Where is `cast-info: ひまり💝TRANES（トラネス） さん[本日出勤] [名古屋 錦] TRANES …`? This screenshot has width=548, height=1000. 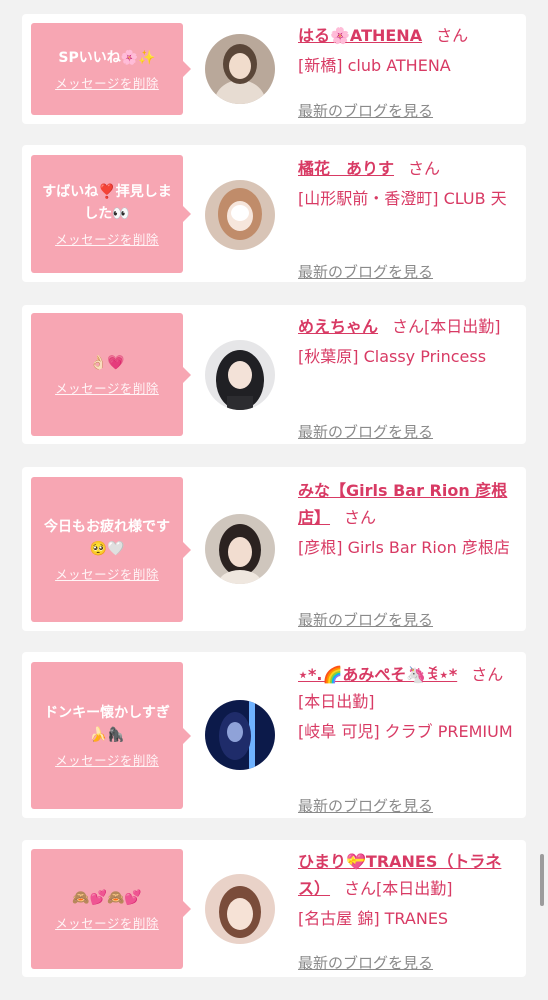 cast-info: ひまり💝TRANES（トラネス） さん[本日出勤] [名古屋 錦] TRANES … is located at coordinates (406, 910).